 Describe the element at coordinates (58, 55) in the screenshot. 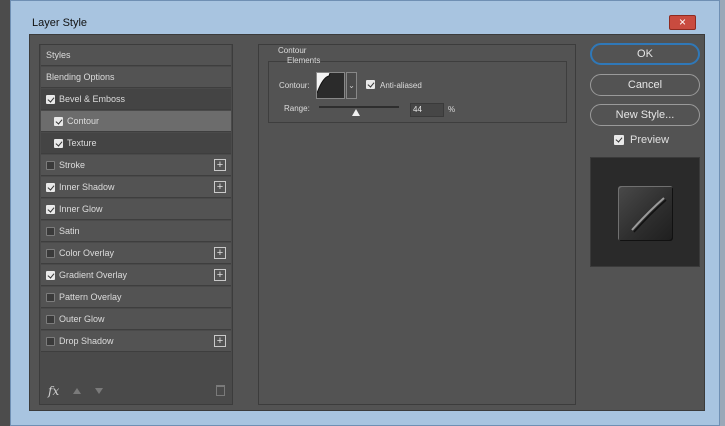

I see `list-item-label: Styles` at that location.